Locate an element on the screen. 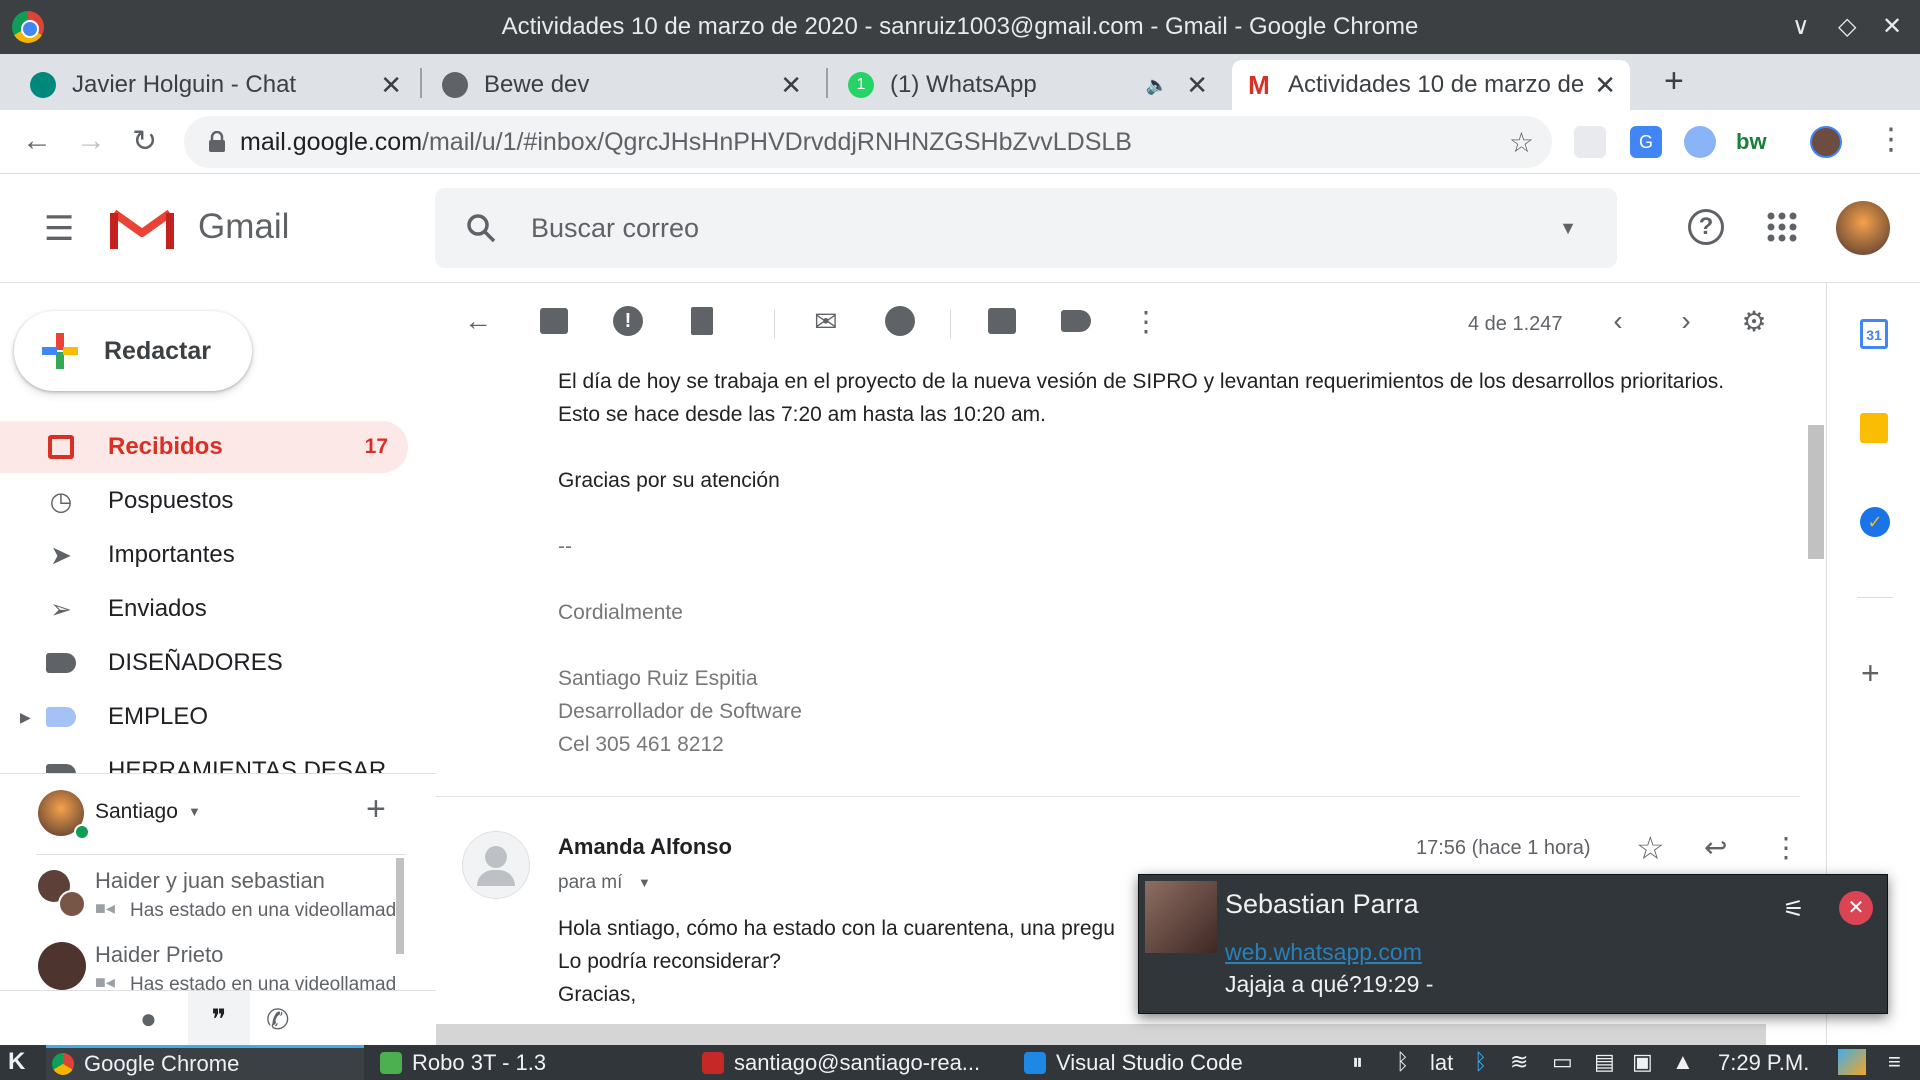  tasks-icon: ✓ is located at coordinates (1875, 522).